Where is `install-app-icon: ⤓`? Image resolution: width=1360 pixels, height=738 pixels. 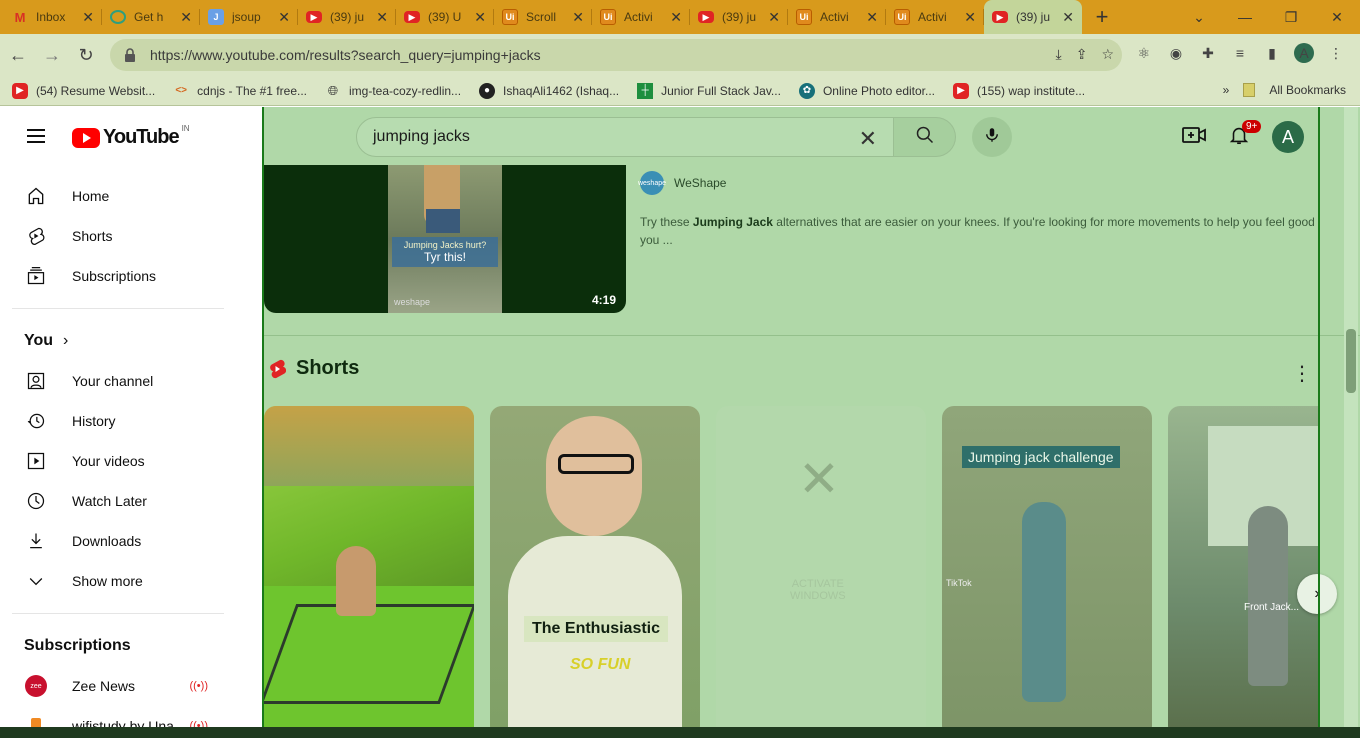
install-app-icon: ⤓ is located at coordinates (1059, 54).